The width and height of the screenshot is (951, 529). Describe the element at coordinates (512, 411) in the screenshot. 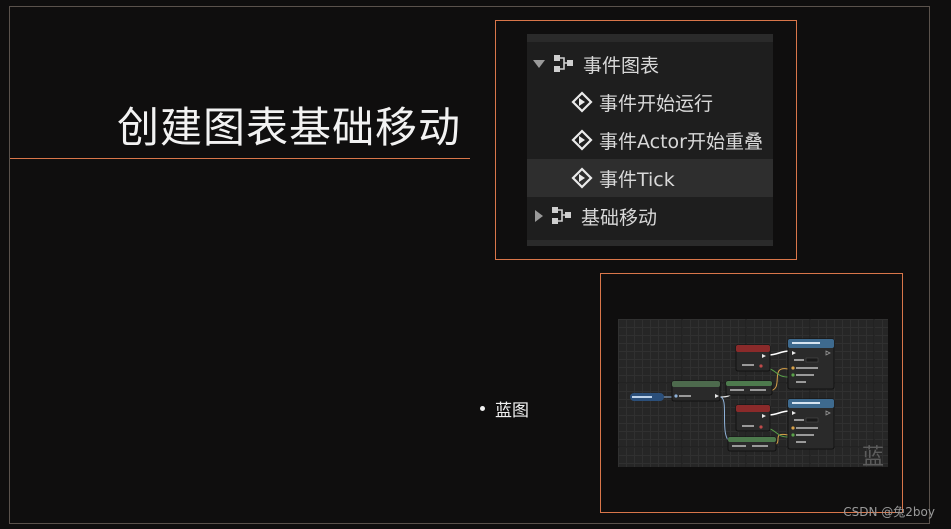

I see `bullet-text: 蓝图` at that location.